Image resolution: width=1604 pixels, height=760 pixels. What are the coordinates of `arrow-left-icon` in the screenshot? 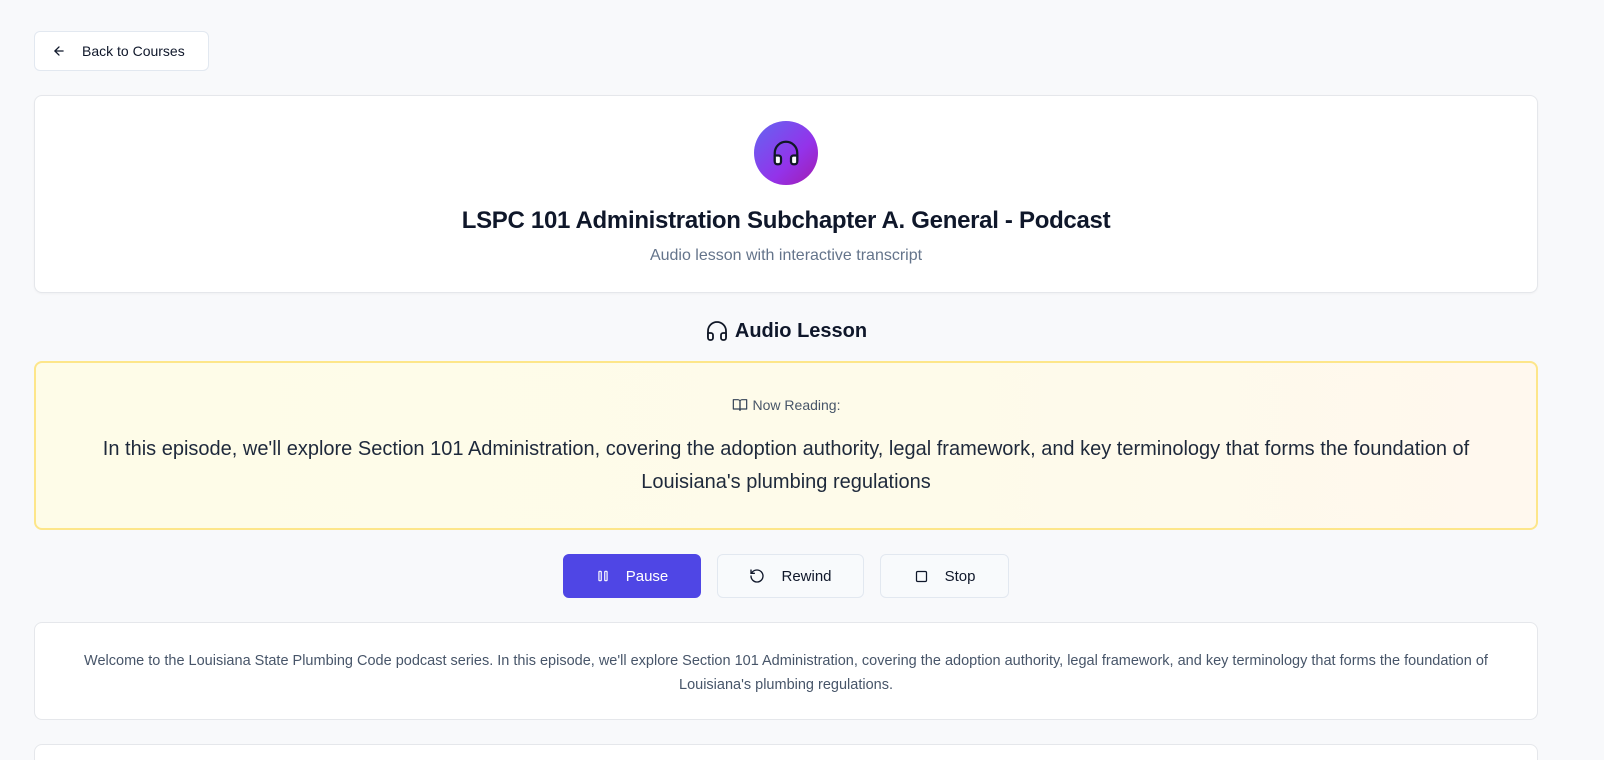 It's located at (60, 51).